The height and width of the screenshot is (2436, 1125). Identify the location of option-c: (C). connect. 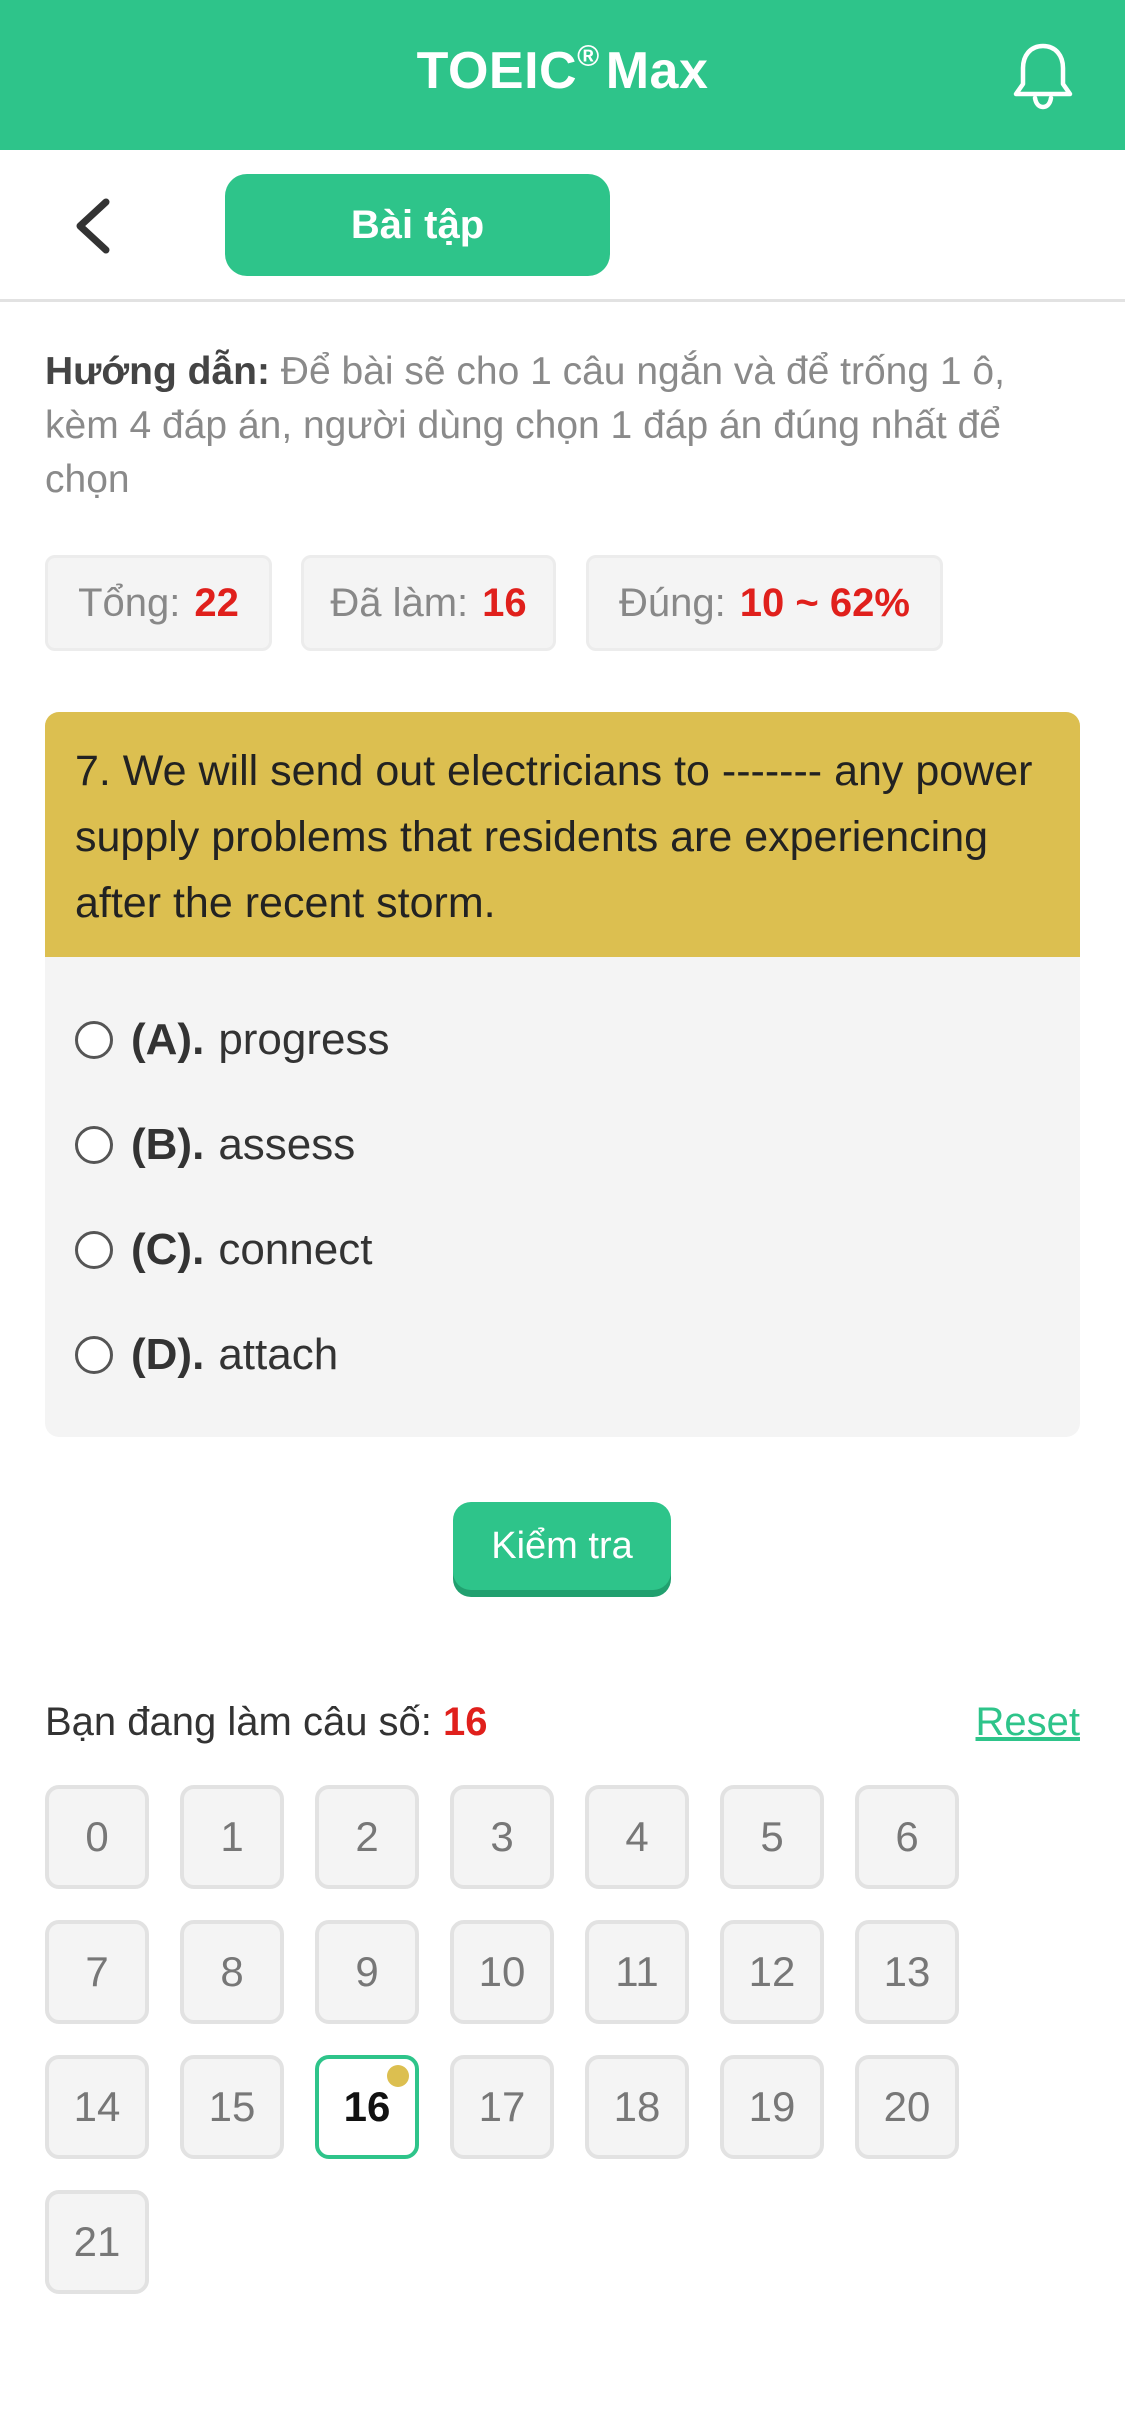
(223, 1250).